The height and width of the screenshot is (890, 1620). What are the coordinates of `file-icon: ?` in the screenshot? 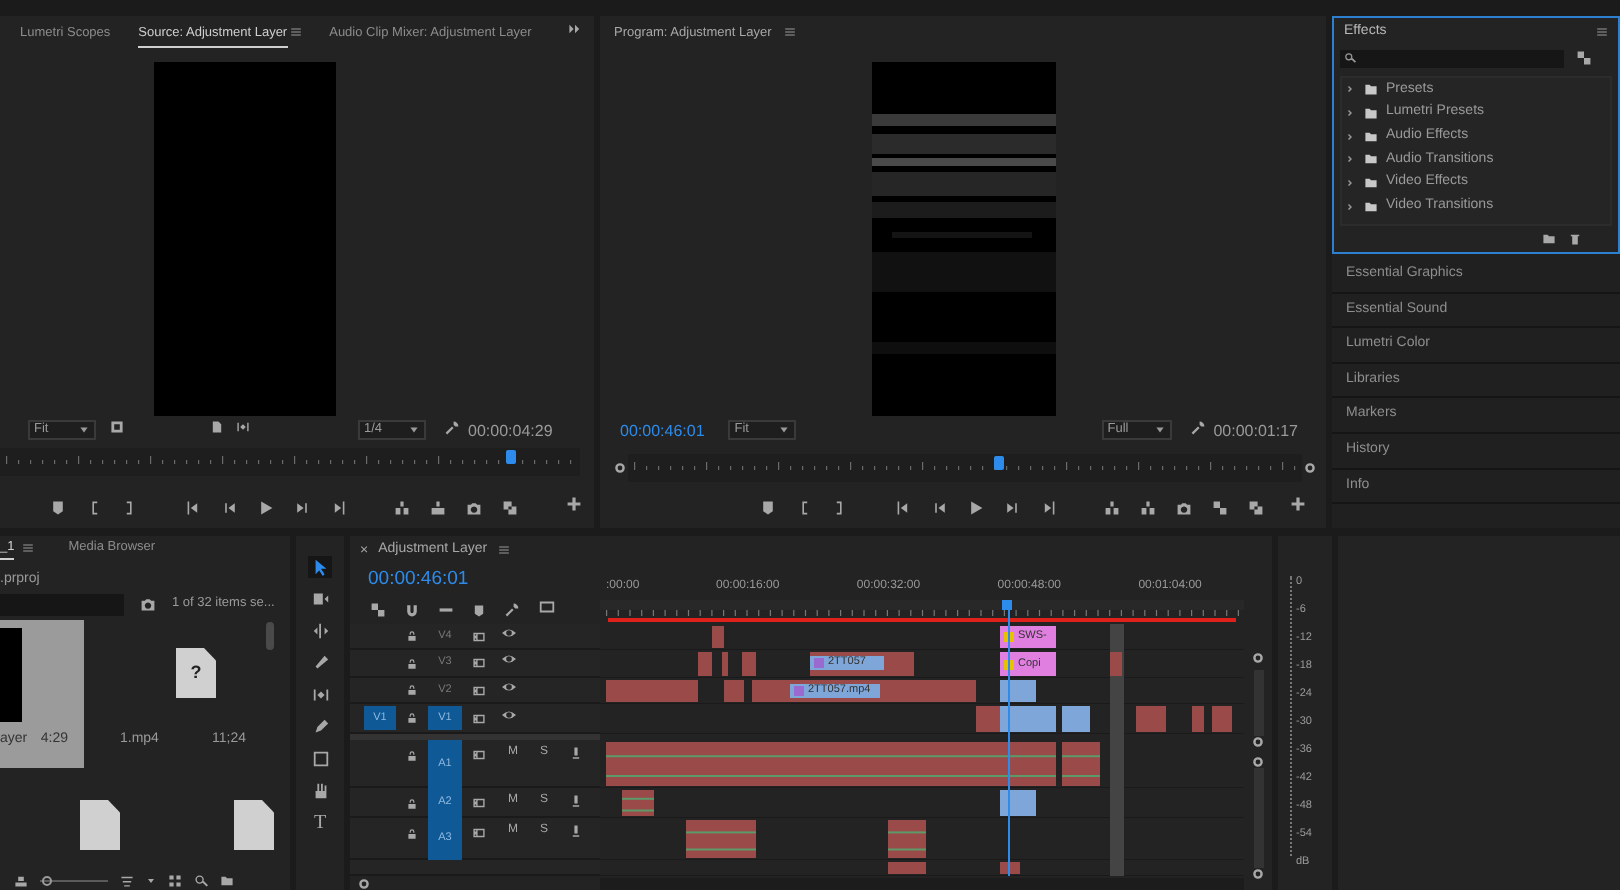 It's located at (196, 673).